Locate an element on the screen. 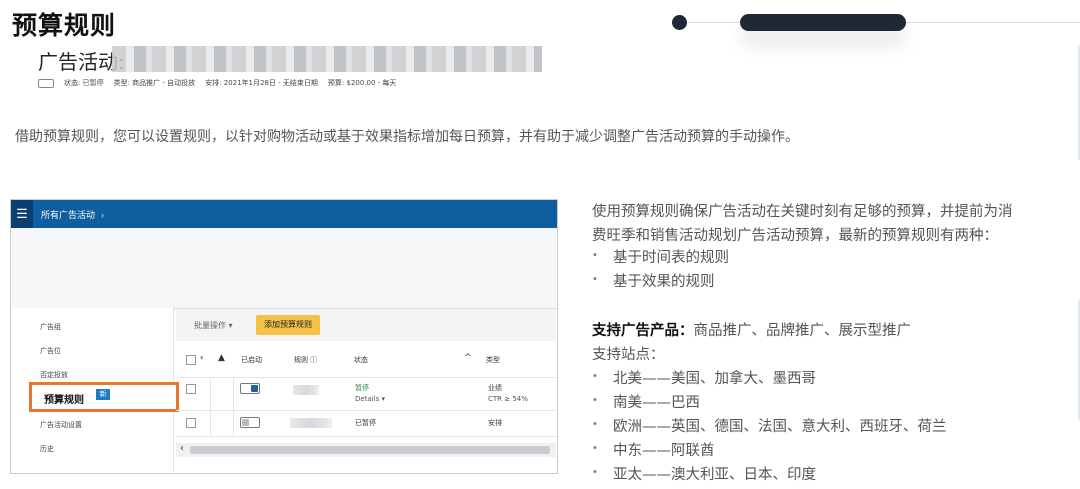 This screenshot has width=1080, height=489. status-label: 已暂停 is located at coordinates (365, 423).